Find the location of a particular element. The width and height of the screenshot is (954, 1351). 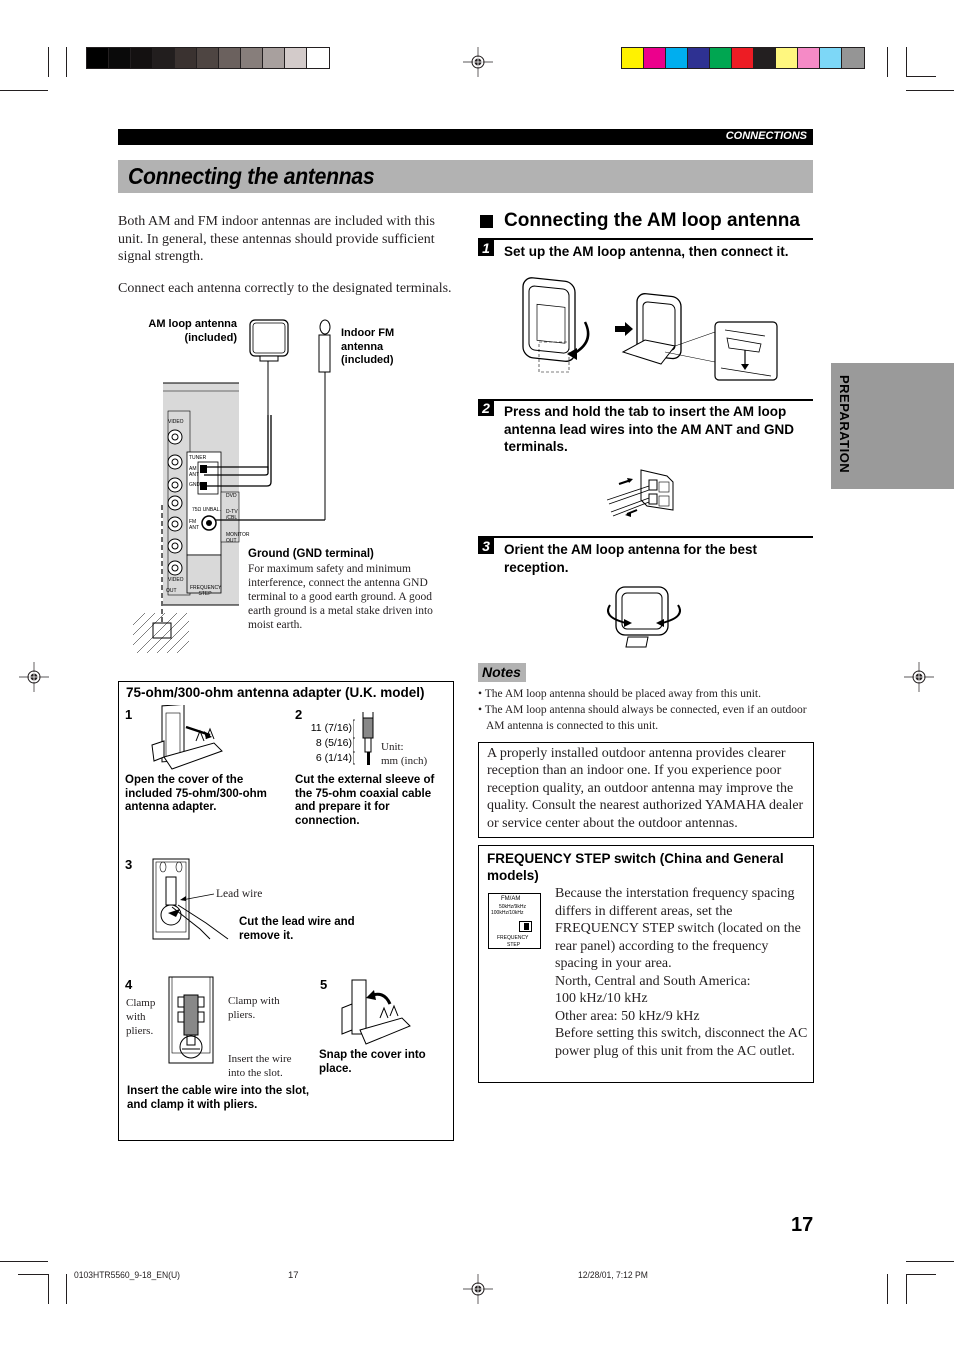

section-label: CONNECTIONS is located at coordinates (766, 136).